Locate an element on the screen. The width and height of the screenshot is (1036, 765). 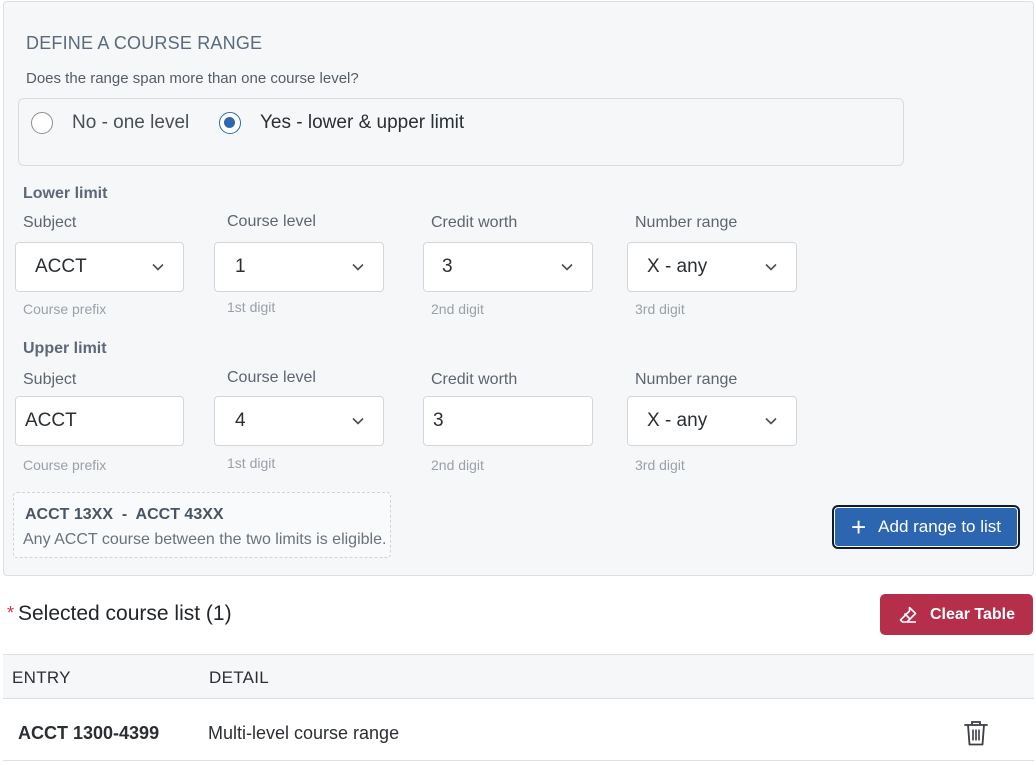
range-summary-title: ACCT 13XX - ACCT 43XX is located at coordinates (124, 514).